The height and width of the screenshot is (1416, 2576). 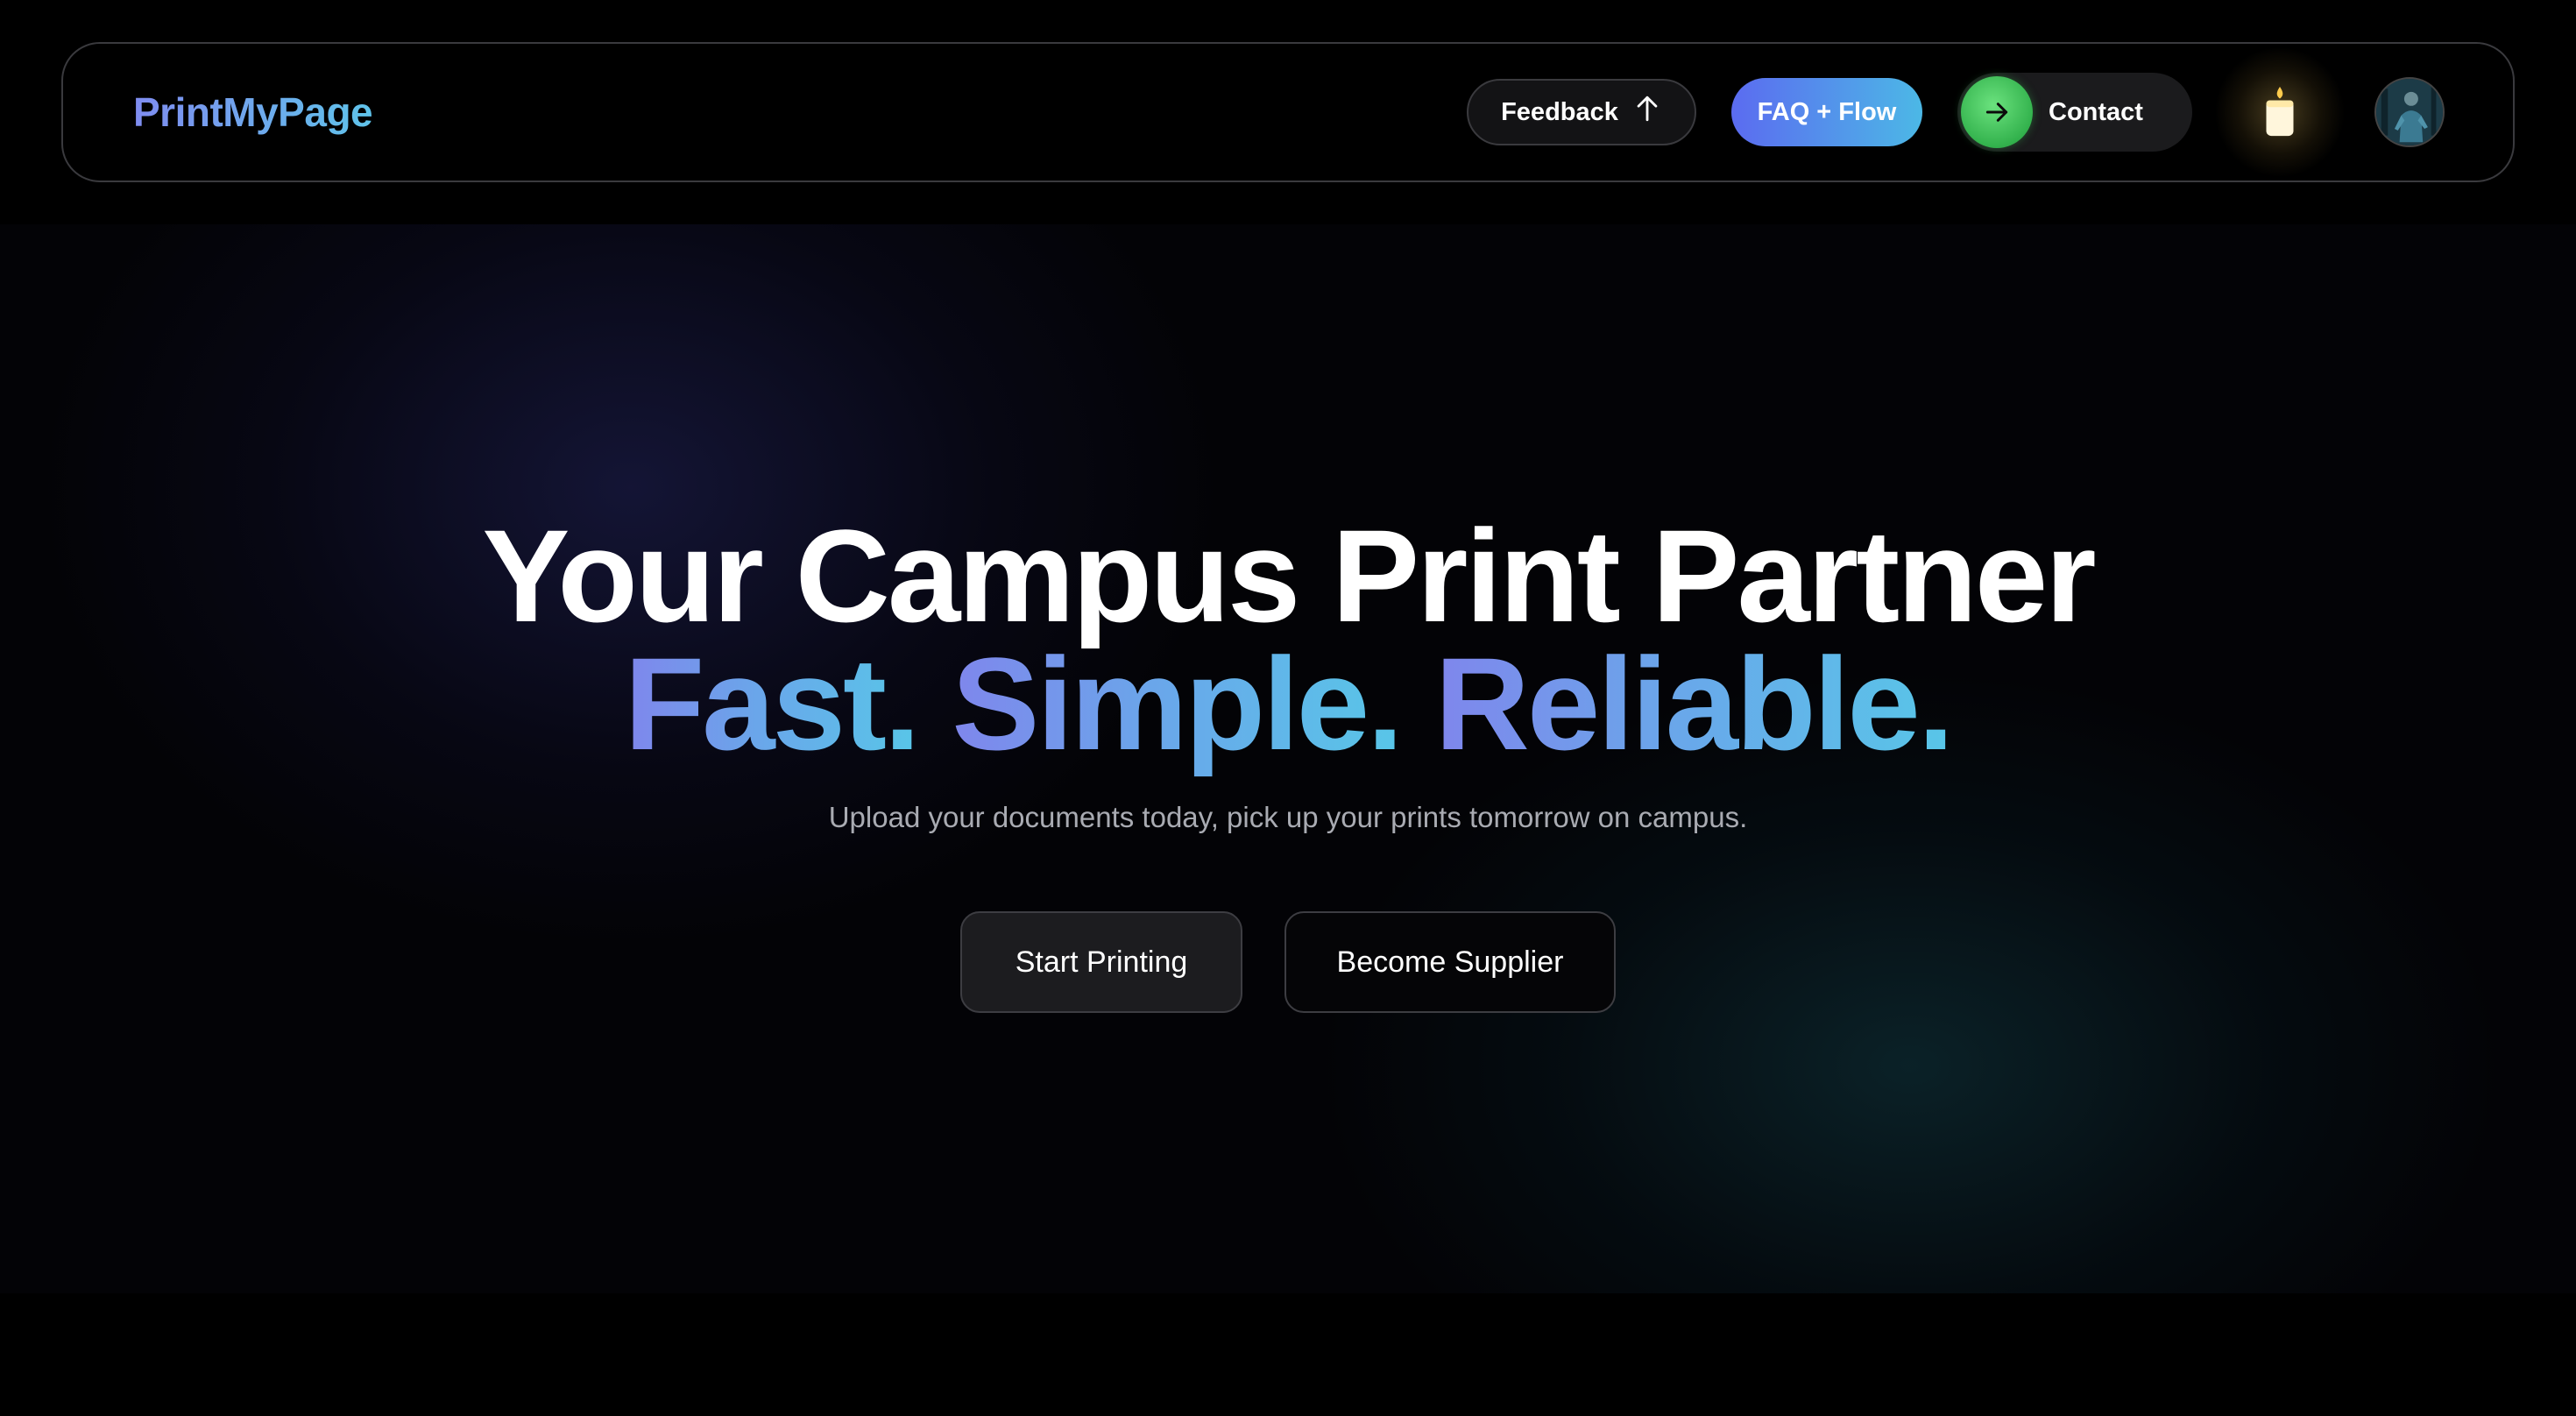 I want to click on headline-word-fast: Fast., so click(x=772, y=703).